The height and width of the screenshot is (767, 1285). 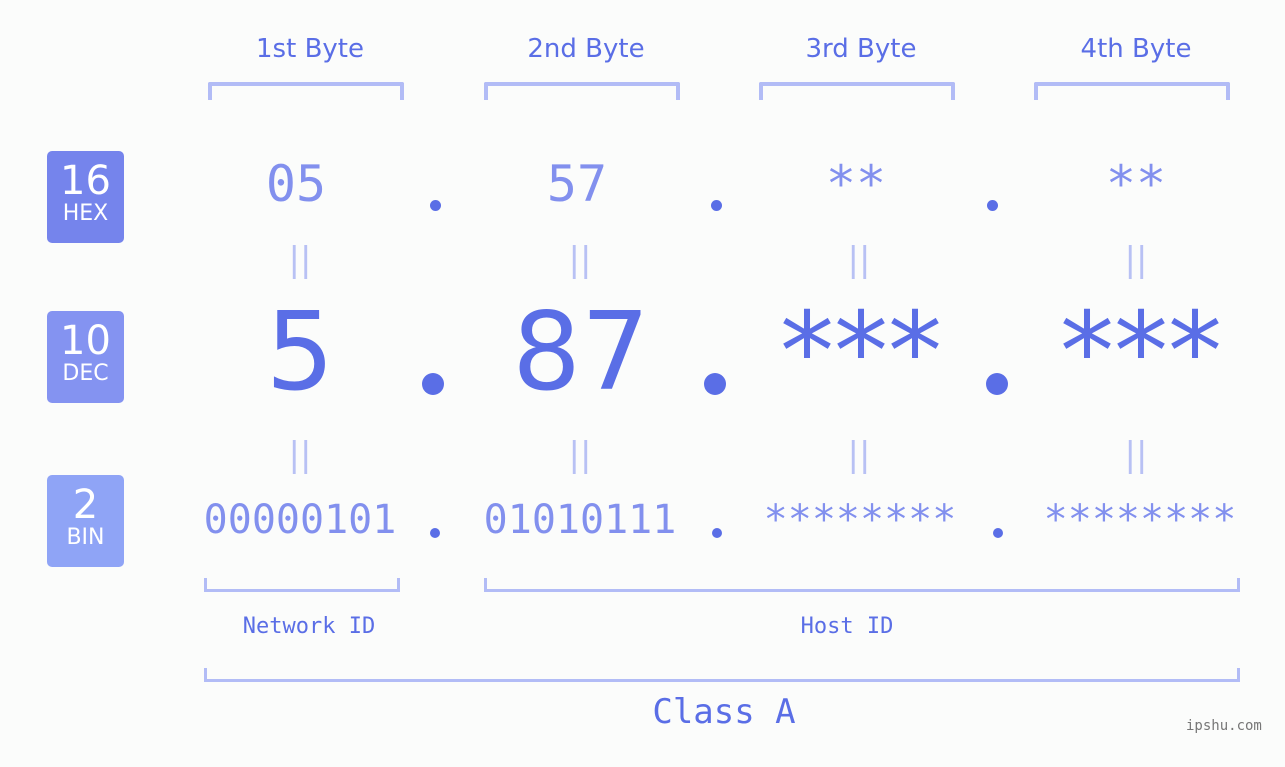 What do you see at coordinates (300, 520) in the screenshot?
I see `bin-byte-1: 00000101` at bounding box center [300, 520].